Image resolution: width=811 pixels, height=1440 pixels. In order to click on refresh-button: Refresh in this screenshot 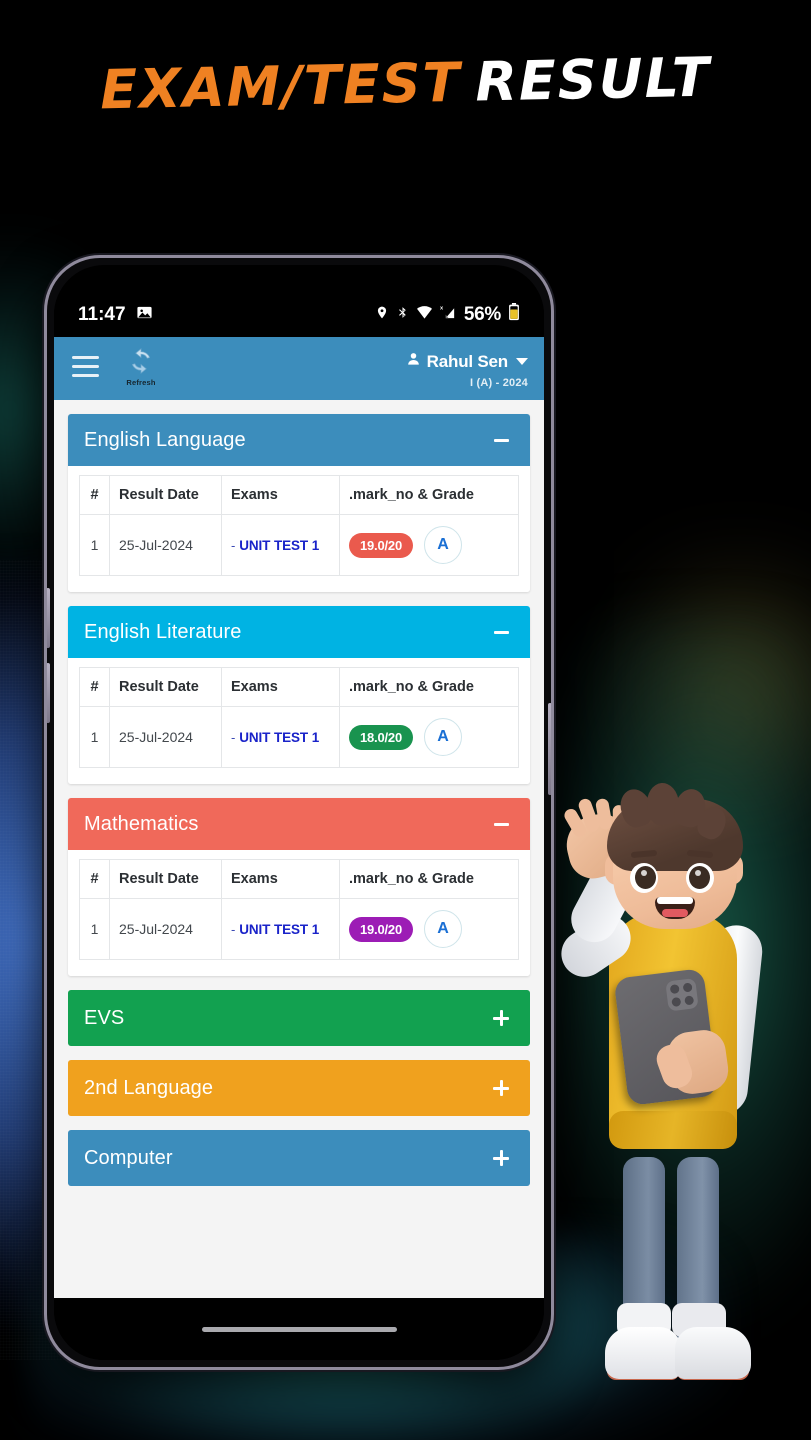, I will do `click(141, 367)`.